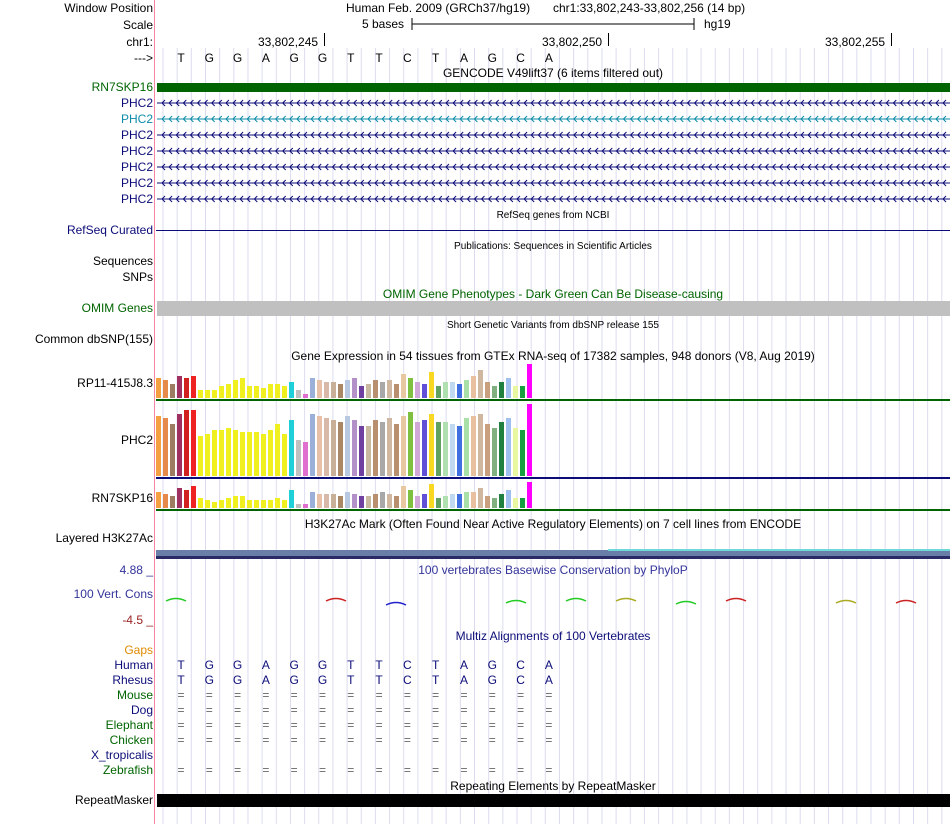 This screenshot has height=824, width=950. What do you see at coordinates (122, 498) in the screenshot?
I see `gtex-row-label: RN7SKP16` at bounding box center [122, 498].